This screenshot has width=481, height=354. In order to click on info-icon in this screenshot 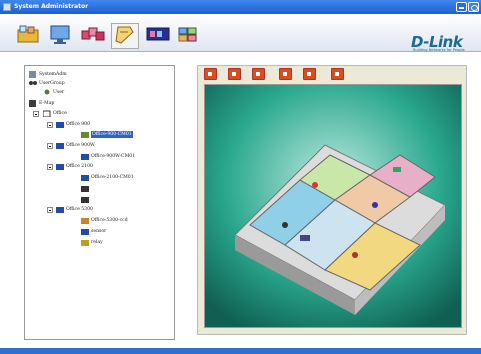, I will do `click(337, 74)`.